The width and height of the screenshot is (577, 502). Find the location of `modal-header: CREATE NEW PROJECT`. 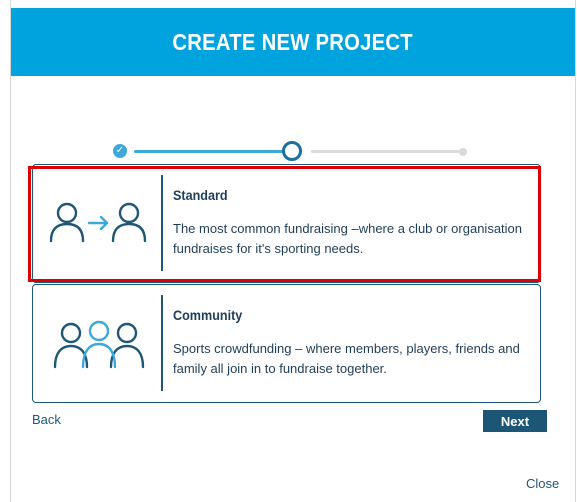

modal-header: CREATE NEW PROJECT is located at coordinates (293, 42).